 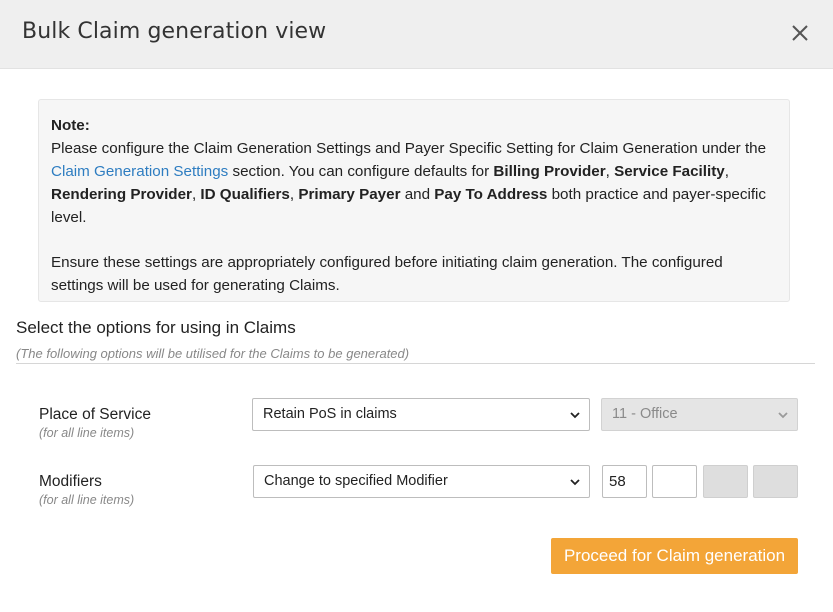 What do you see at coordinates (421, 414) in the screenshot?
I see `place-of-service-select: Retain PoS in claims` at bounding box center [421, 414].